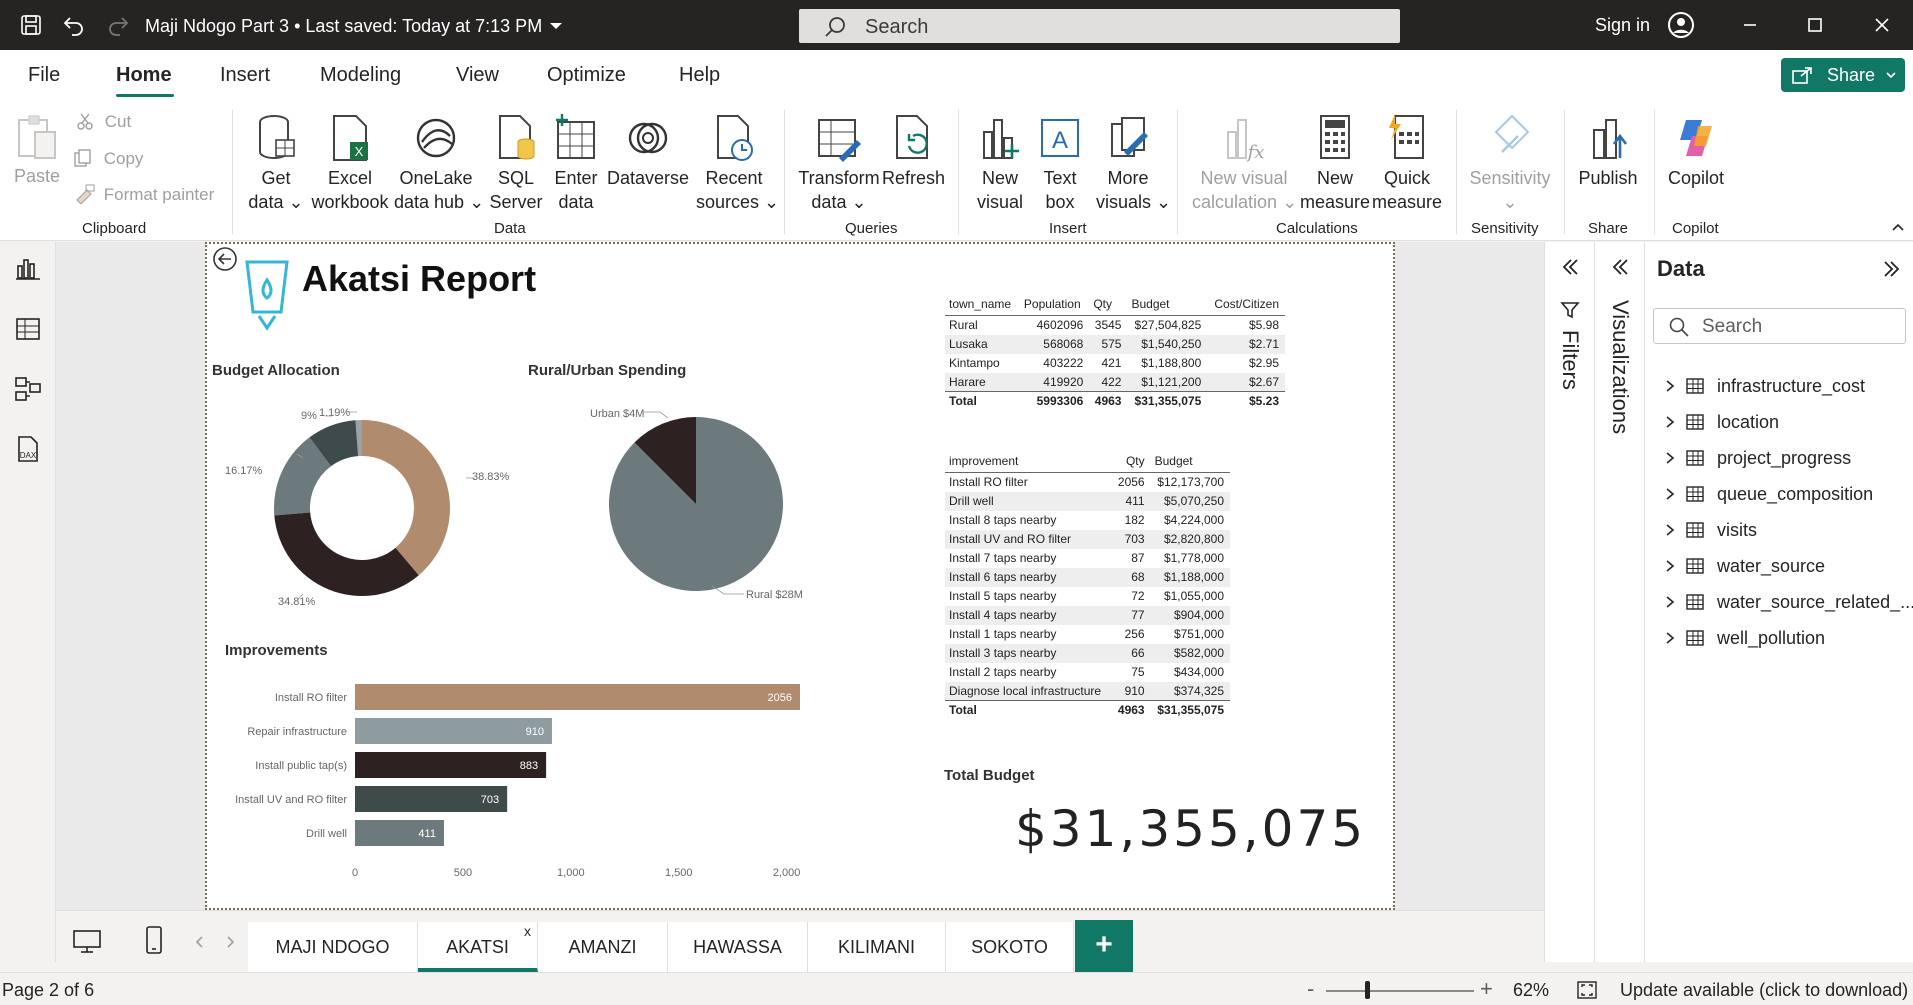  Describe the element at coordinates (1087, 615) in the screenshot. I see `table-row: Install 4 taps nearby 77 $904,000` at that location.